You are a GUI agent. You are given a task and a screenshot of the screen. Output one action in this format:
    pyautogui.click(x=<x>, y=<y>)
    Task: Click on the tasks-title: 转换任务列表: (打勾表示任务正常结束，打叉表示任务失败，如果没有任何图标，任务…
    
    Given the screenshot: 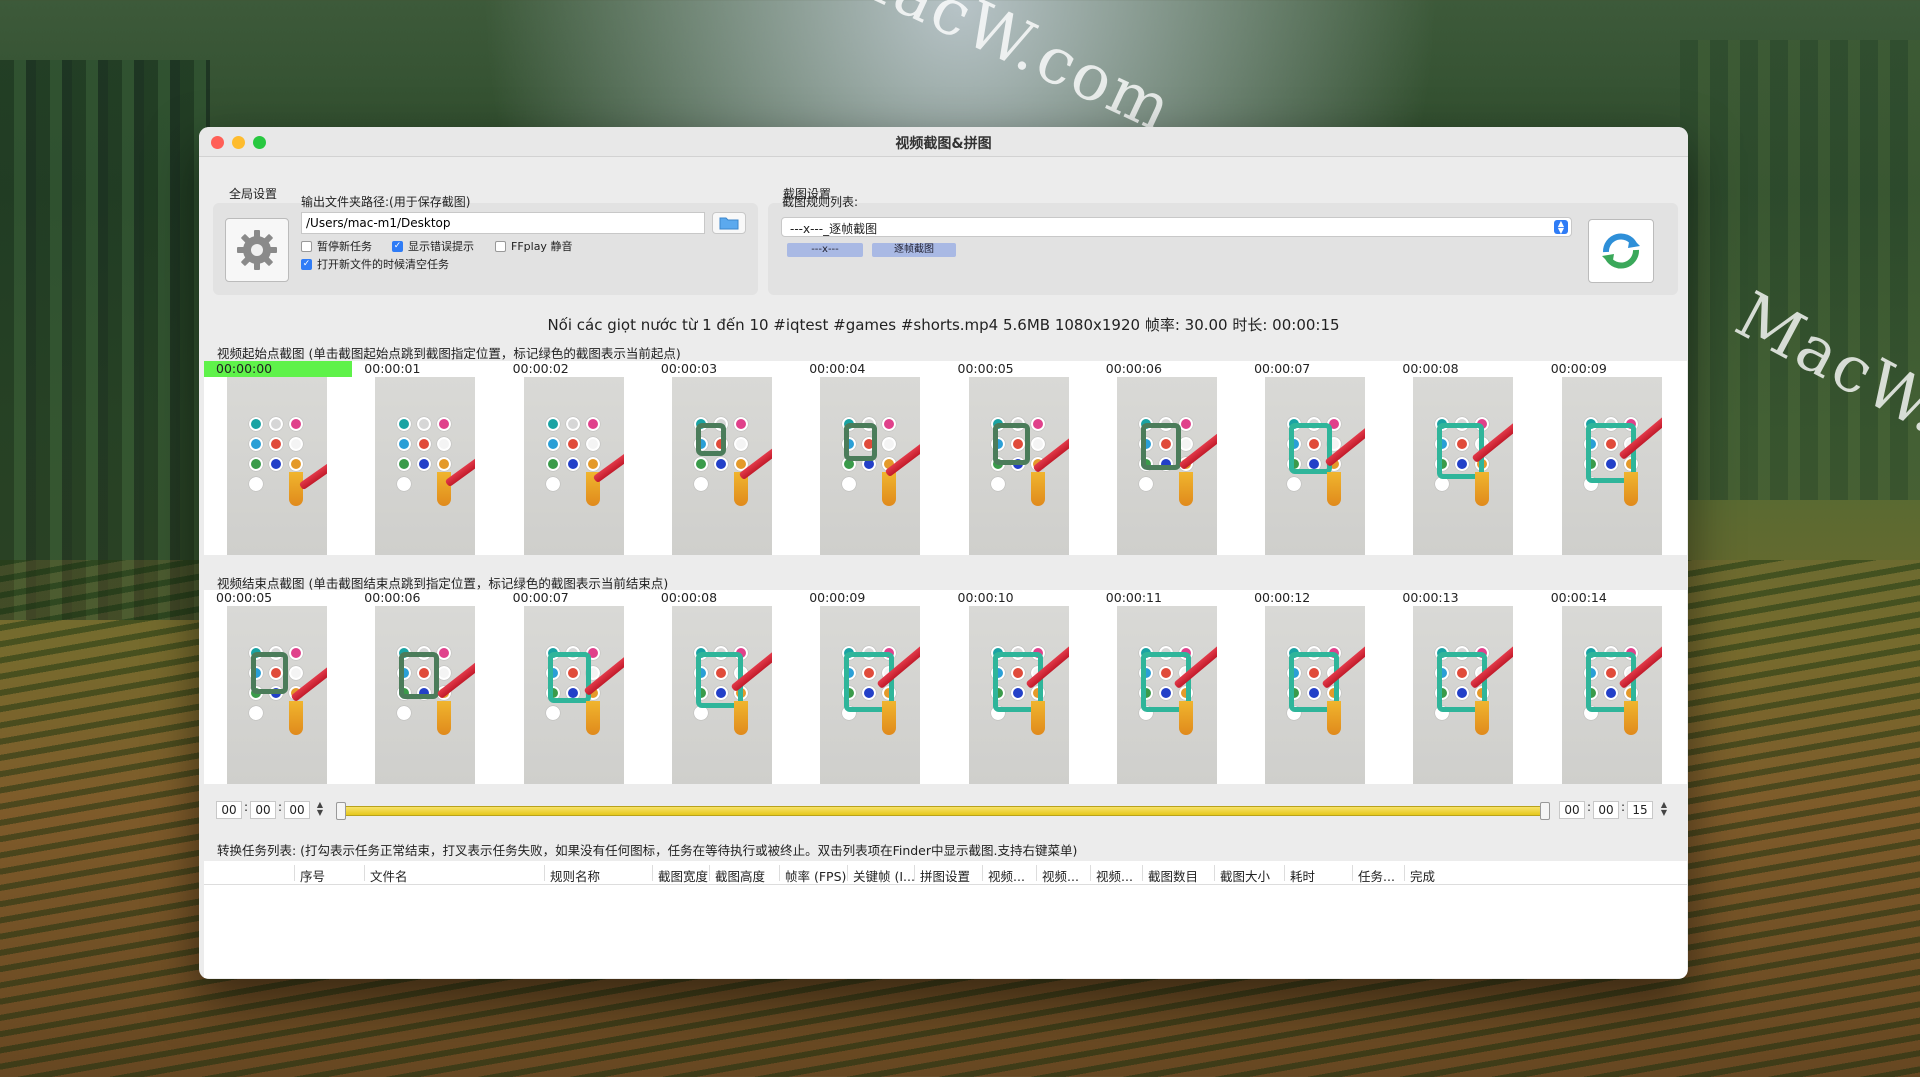 What is the action you would take?
    pyautogui.click(x=647, y=850)
    